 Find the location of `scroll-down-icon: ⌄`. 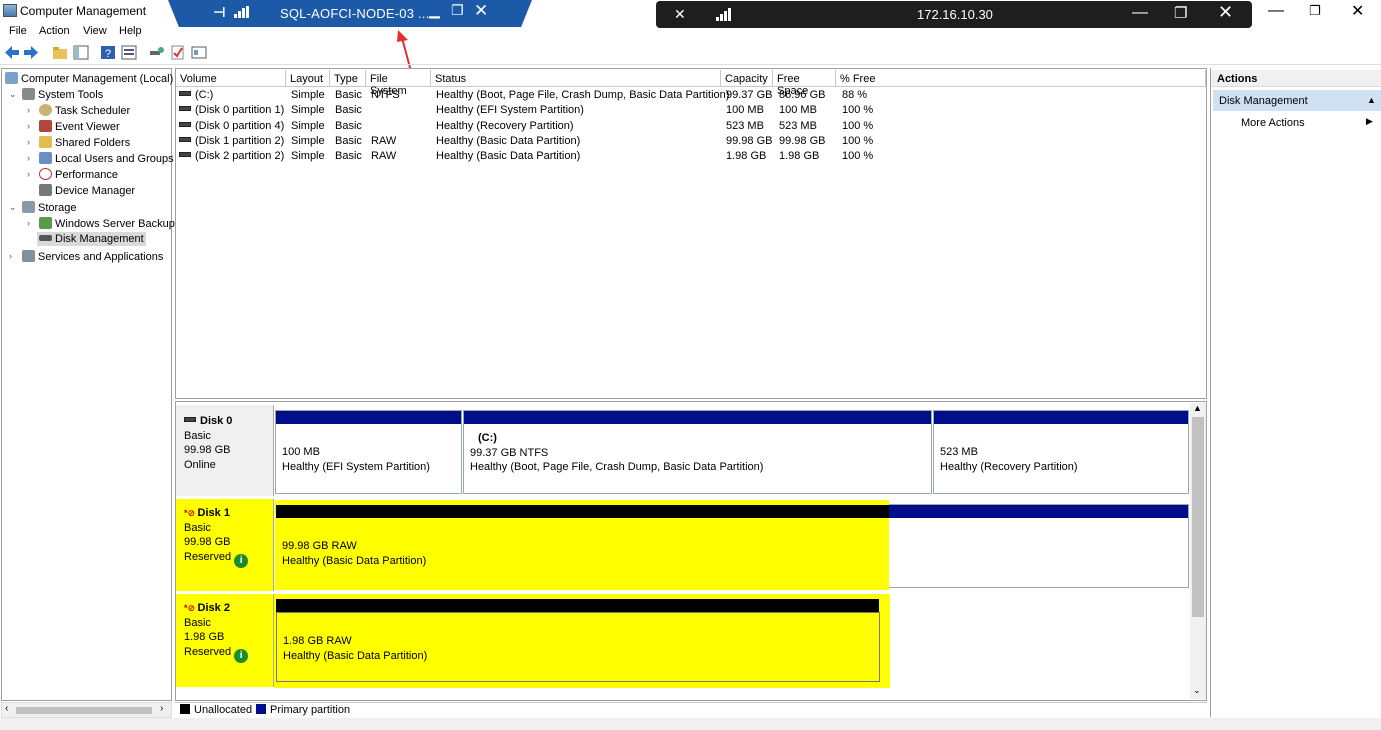

scroll-down-icon: ⌄ is located at coordinates (1197, 690).